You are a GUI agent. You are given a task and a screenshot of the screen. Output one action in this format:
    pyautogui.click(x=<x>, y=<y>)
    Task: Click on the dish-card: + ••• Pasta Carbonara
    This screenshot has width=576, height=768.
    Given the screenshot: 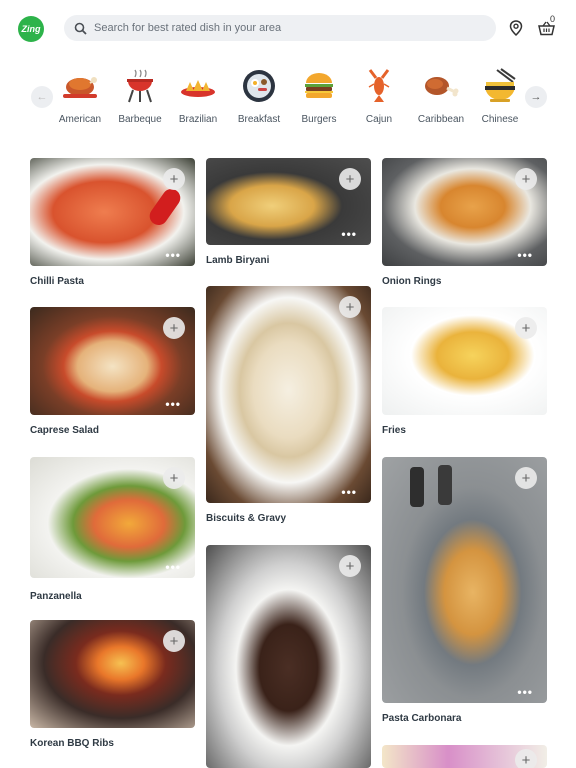 What is the action you would take?
    pyautogui.click(x=464, y=590)
    